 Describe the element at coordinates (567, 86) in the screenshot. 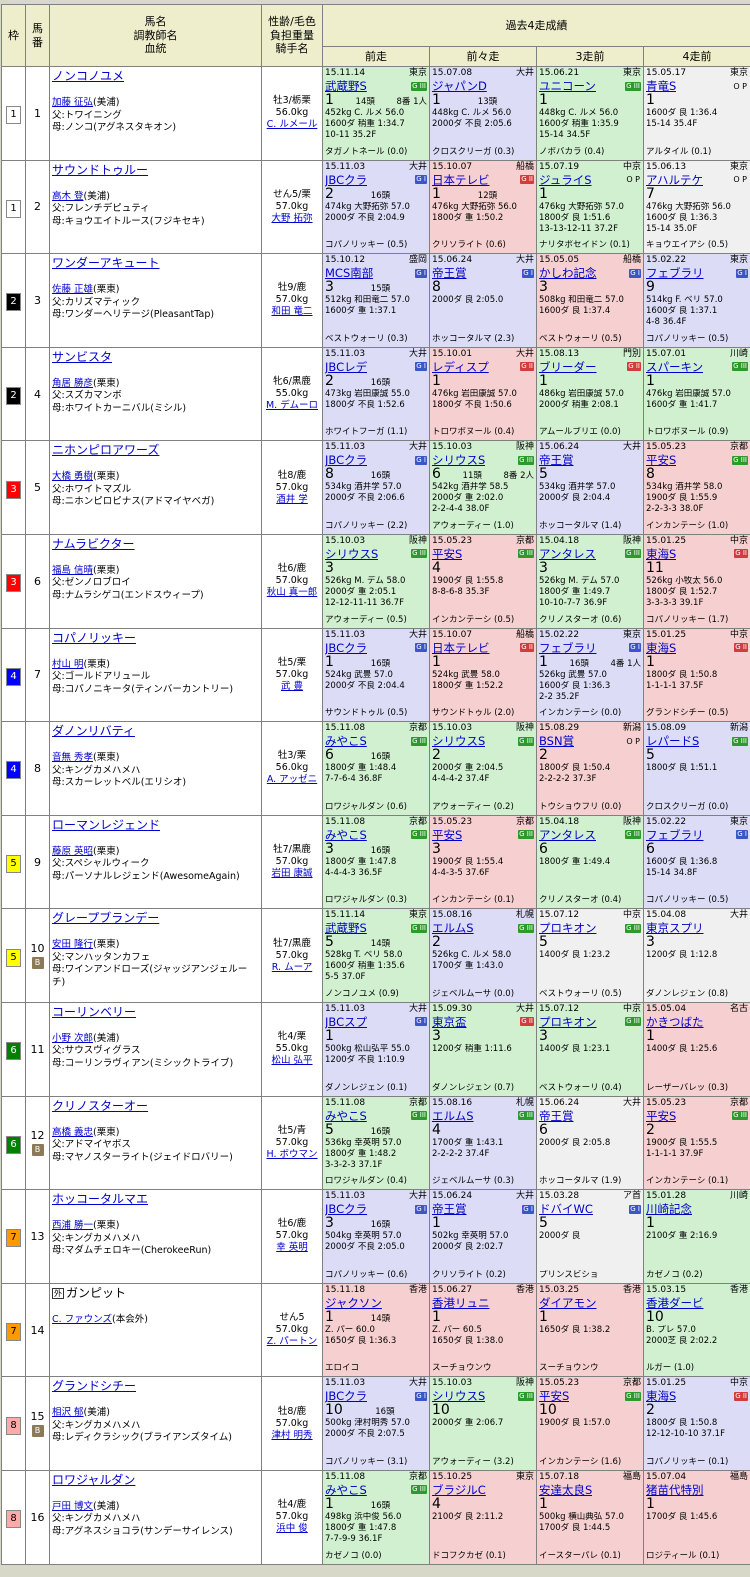

I see `race-name-link: ユニコーン` at that location.